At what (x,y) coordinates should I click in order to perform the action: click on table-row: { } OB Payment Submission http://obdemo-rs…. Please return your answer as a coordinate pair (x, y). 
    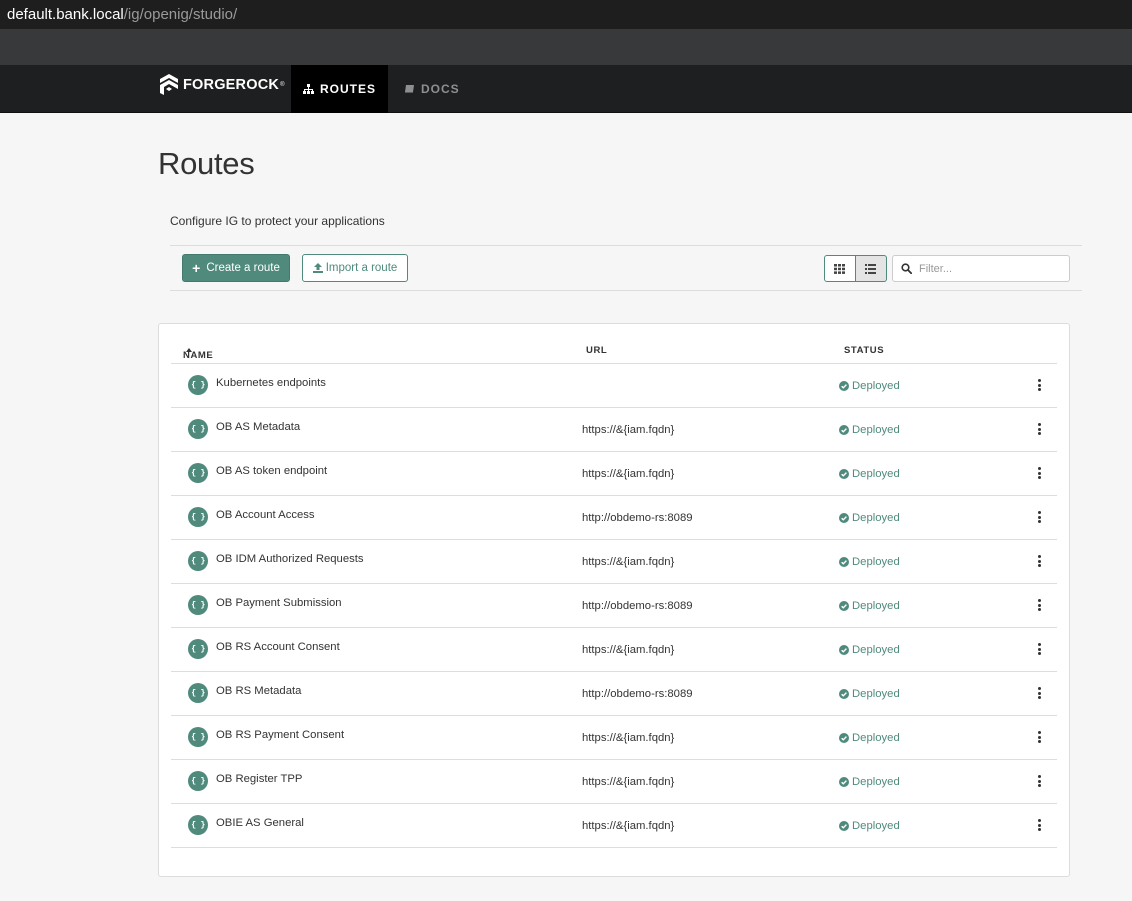
    Looking at the image, I should click on (614, 606).